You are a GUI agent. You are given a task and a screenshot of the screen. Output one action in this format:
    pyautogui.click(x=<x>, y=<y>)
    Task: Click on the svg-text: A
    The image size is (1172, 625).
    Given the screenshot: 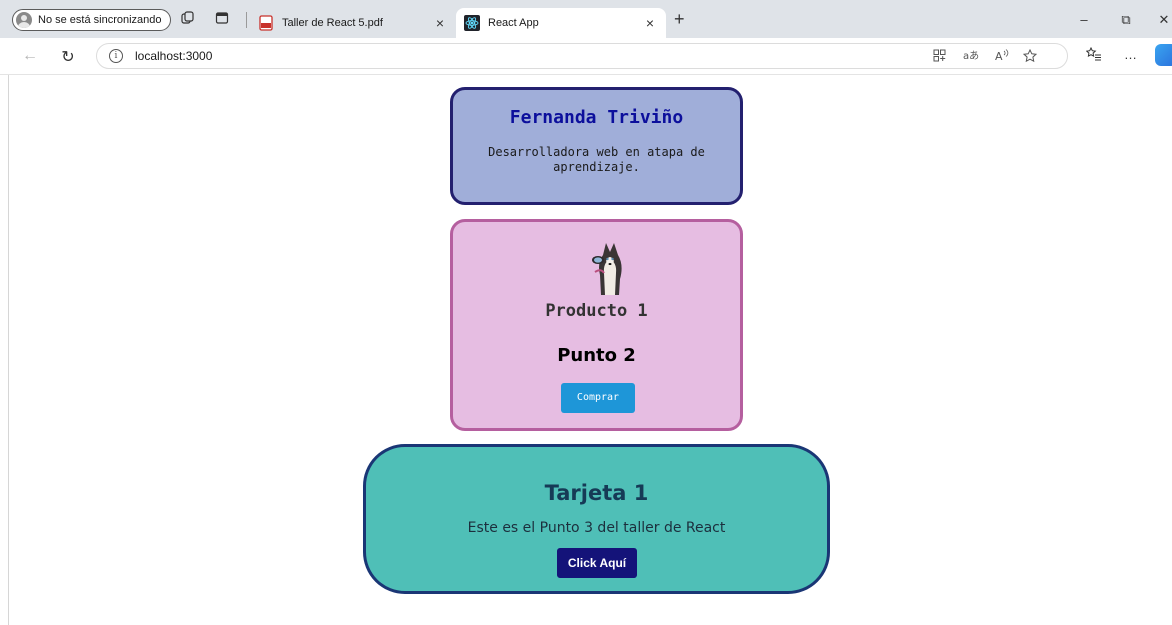 What is the action you would take?
    pyautogui.click(x=999, y=56)
    